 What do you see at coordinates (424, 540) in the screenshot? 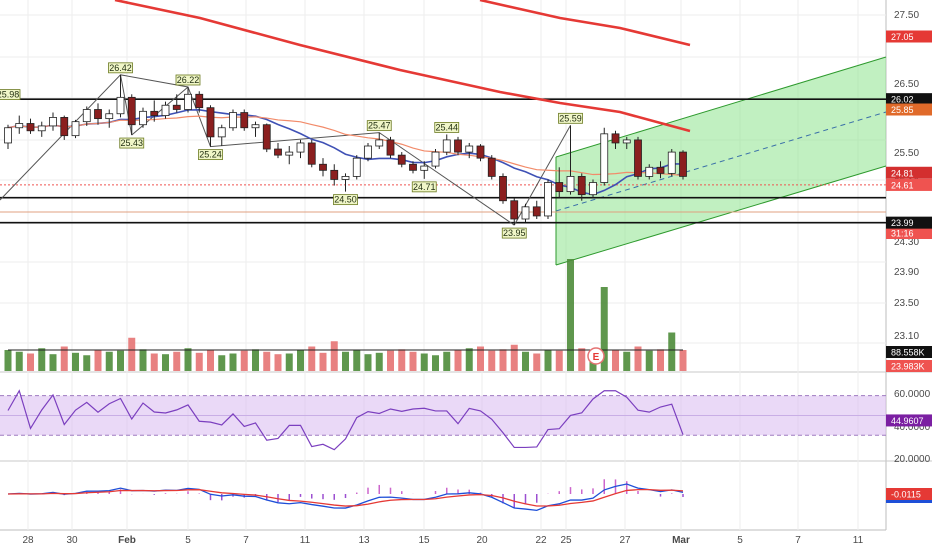
I see `time-tick-7: 15` at bounding box center [424, 540].